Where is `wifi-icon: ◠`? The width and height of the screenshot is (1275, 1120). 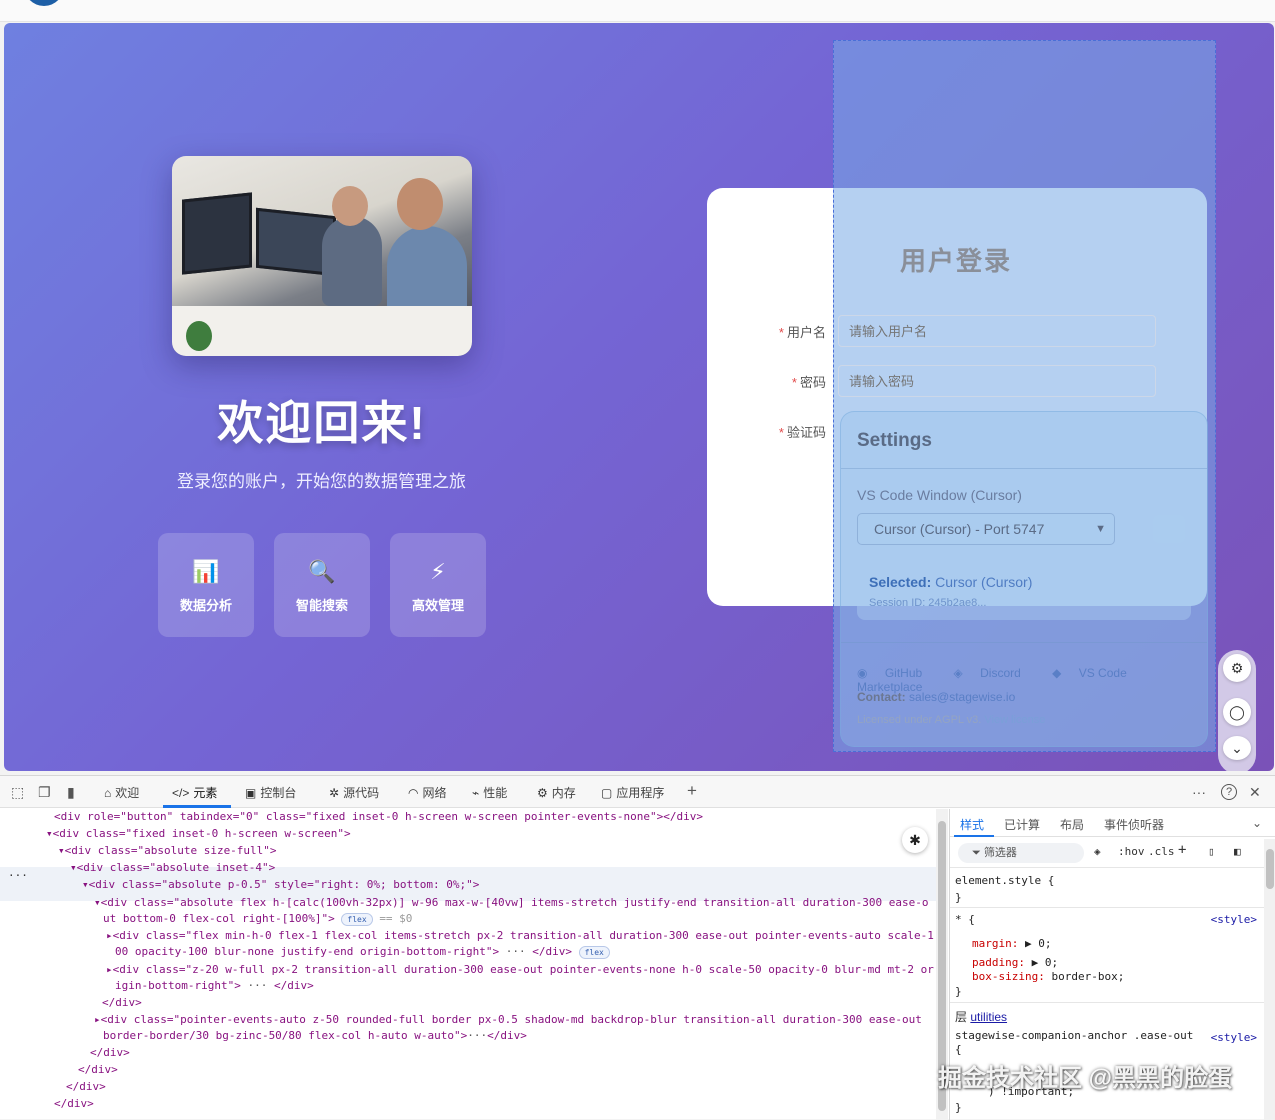 wifi-icon: ◠ is located at coordinates (413, 793).